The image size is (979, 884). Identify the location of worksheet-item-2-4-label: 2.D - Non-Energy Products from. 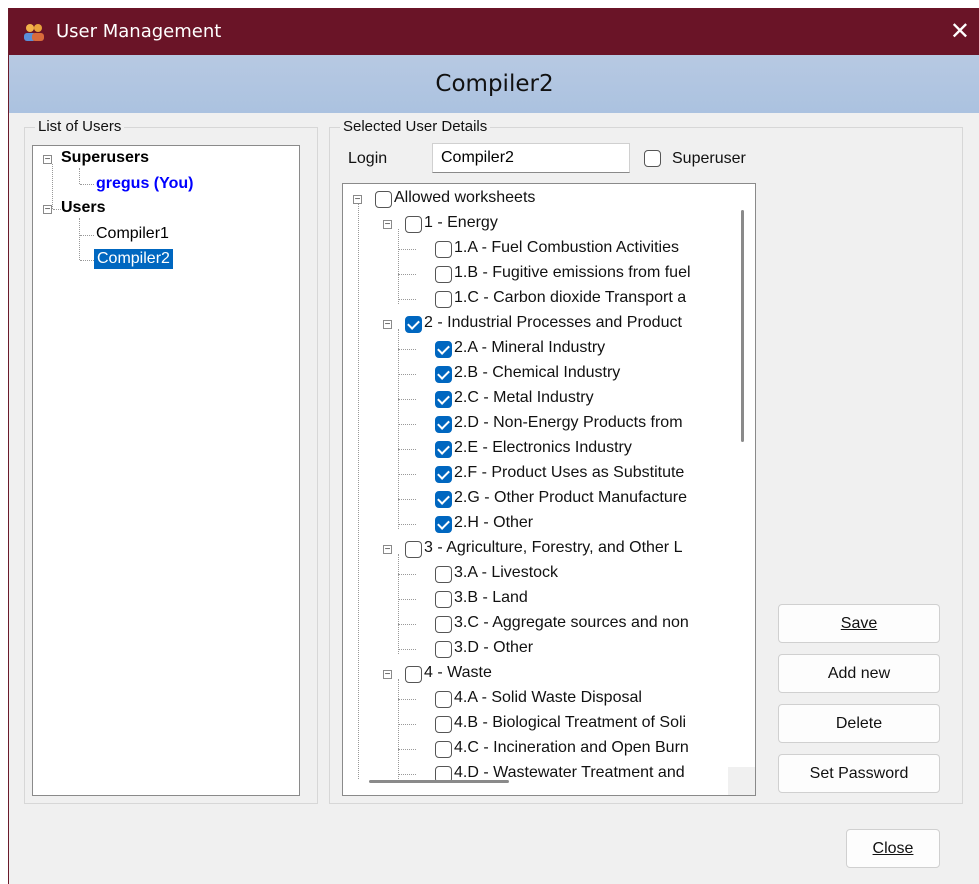
(568, 422).